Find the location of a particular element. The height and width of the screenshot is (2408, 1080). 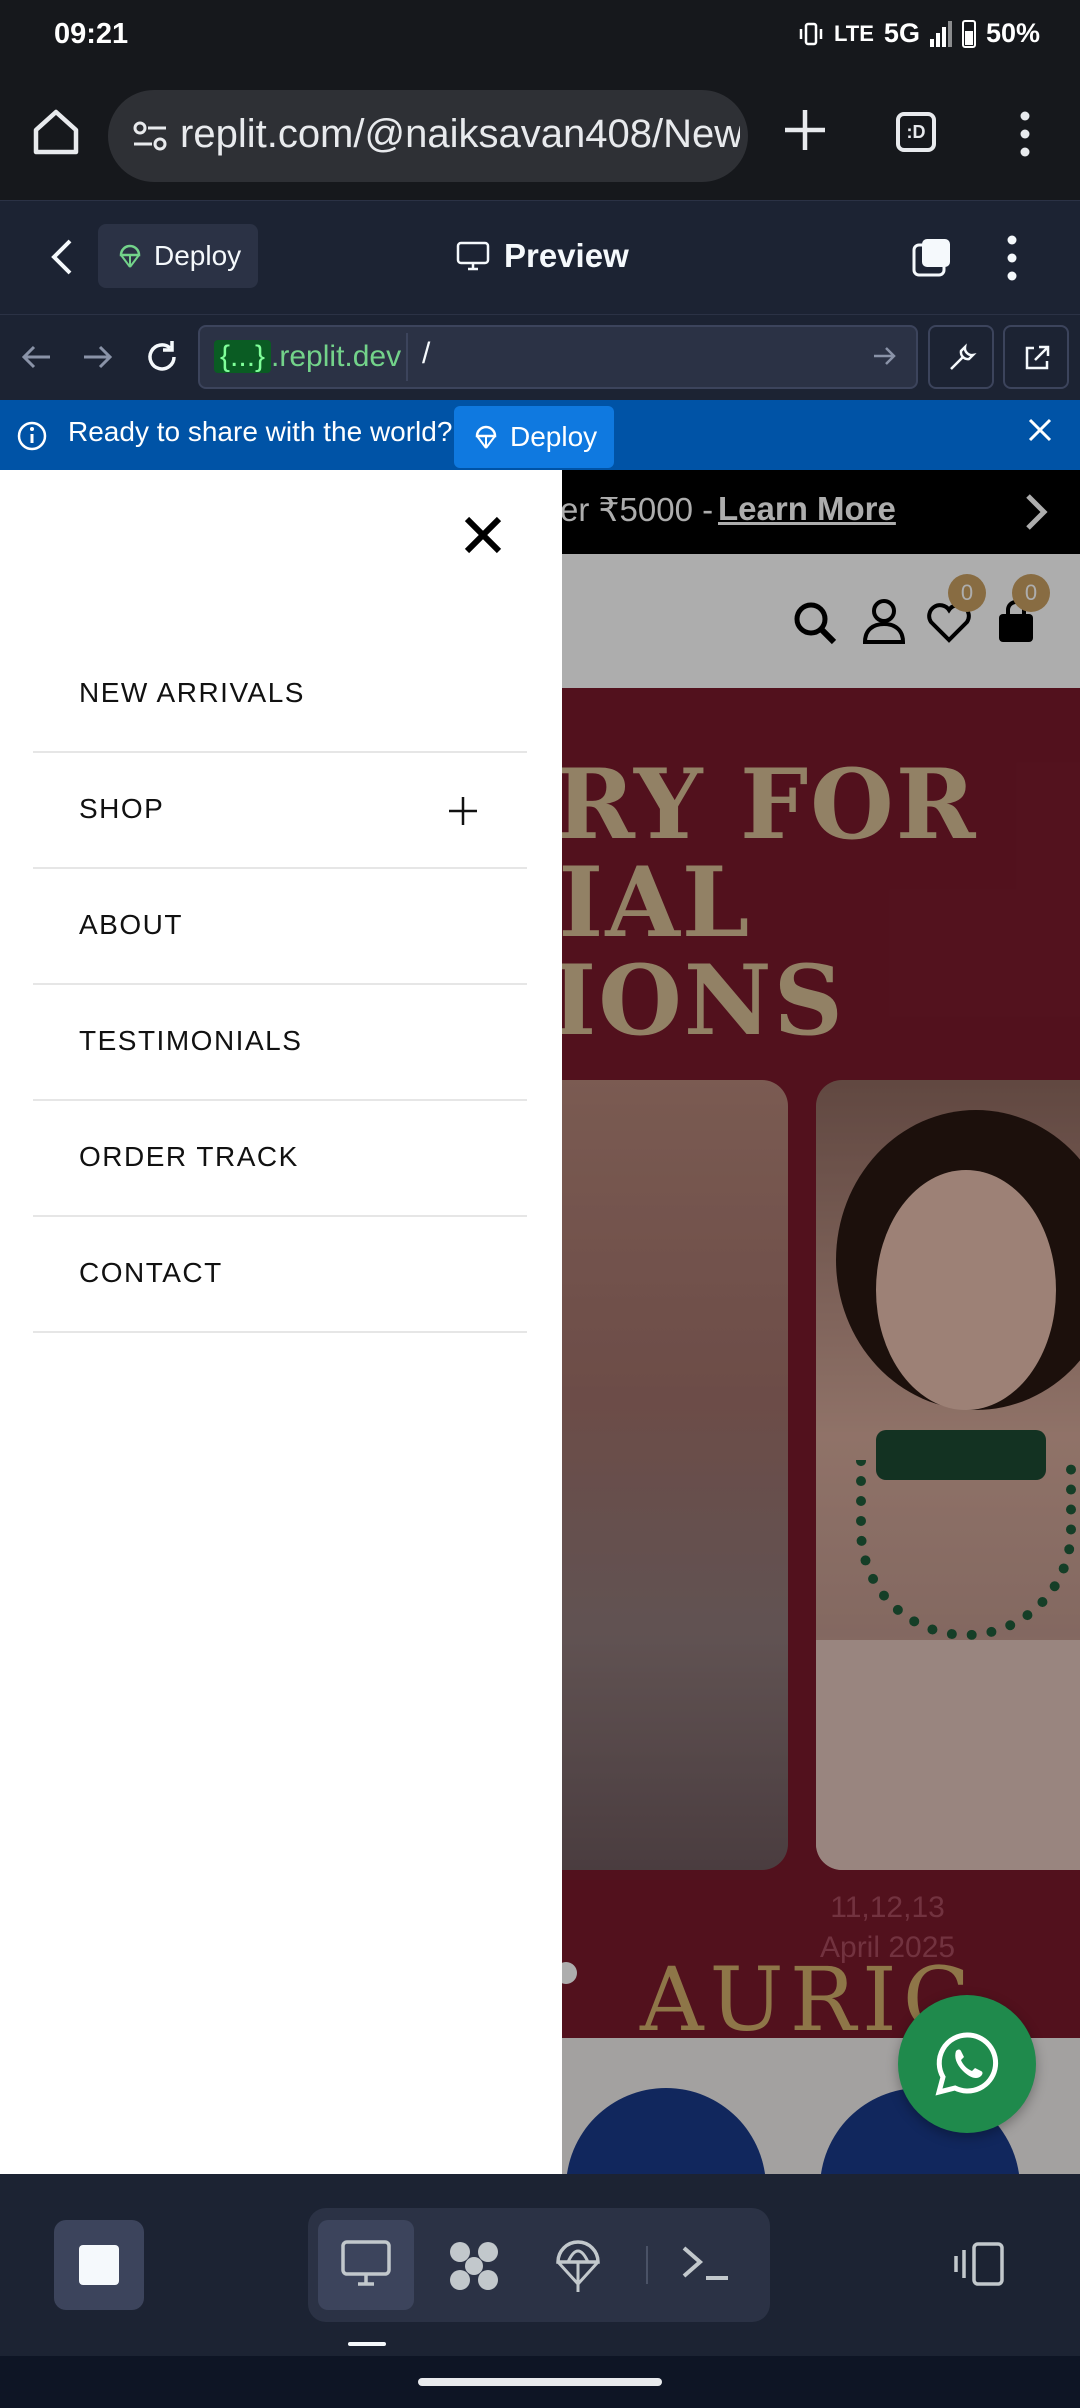

status-time: 09:21 is located at coordinates (91, 34).